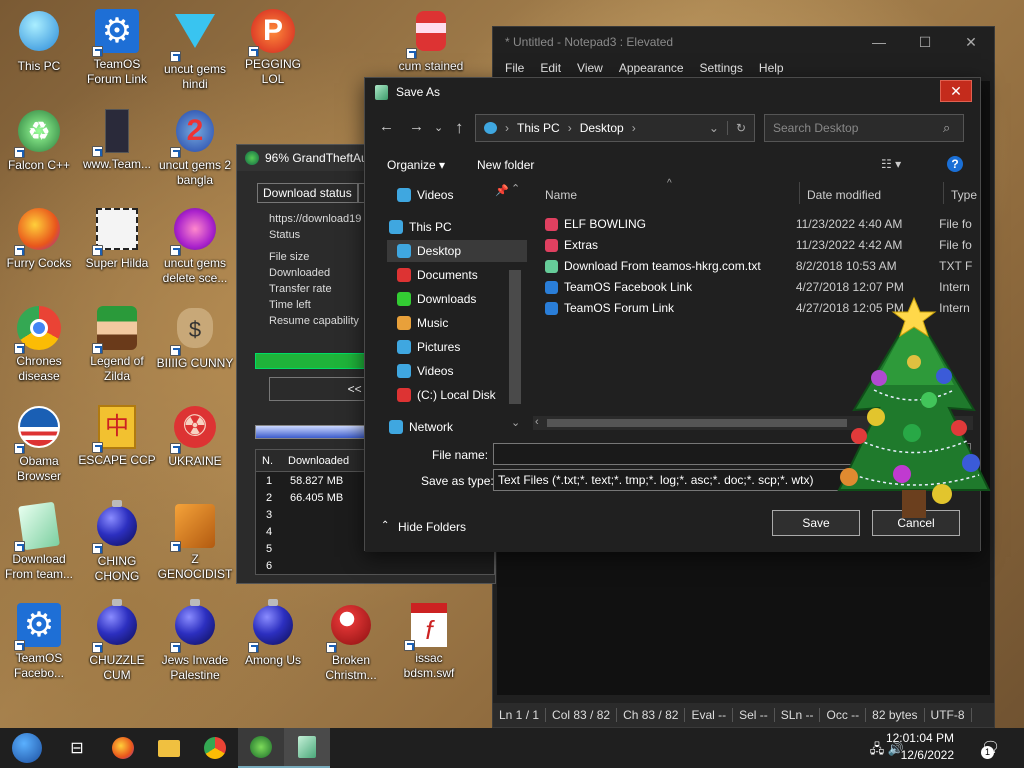 Image resolution: width=1024 pixels, height=768 pixels. Describe the element at coordinates (459, 128) in the screenshot. I see `up-arrow-icon: ↑` at that location.